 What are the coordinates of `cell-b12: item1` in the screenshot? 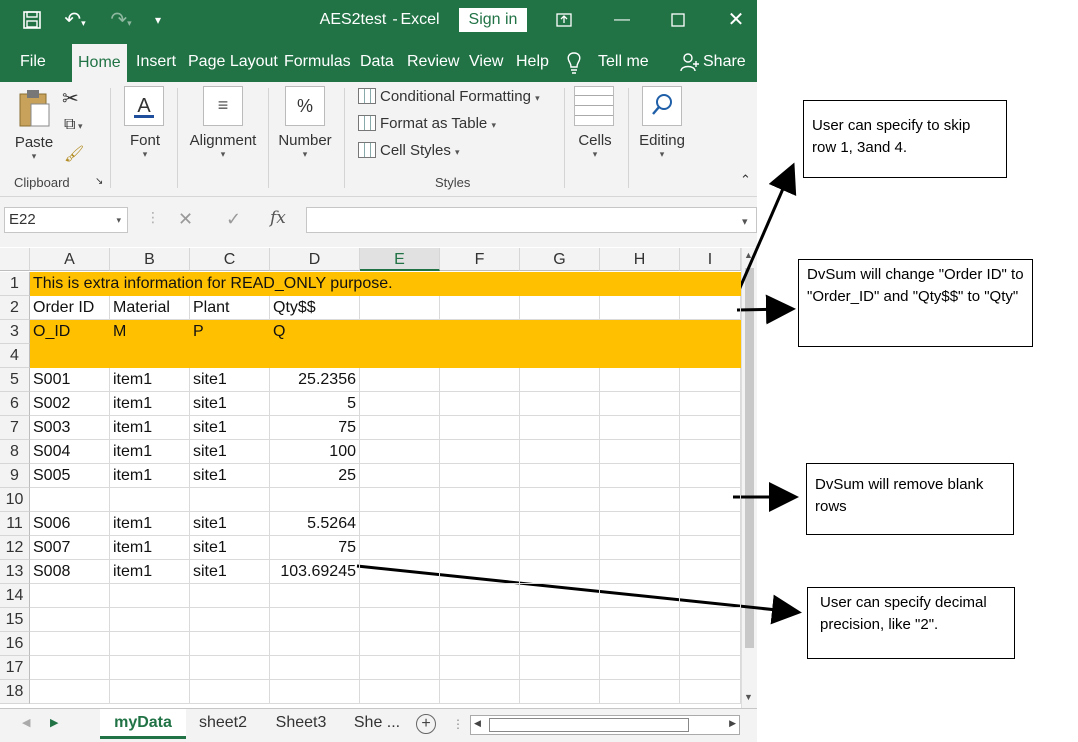 It's located at (150, 548).